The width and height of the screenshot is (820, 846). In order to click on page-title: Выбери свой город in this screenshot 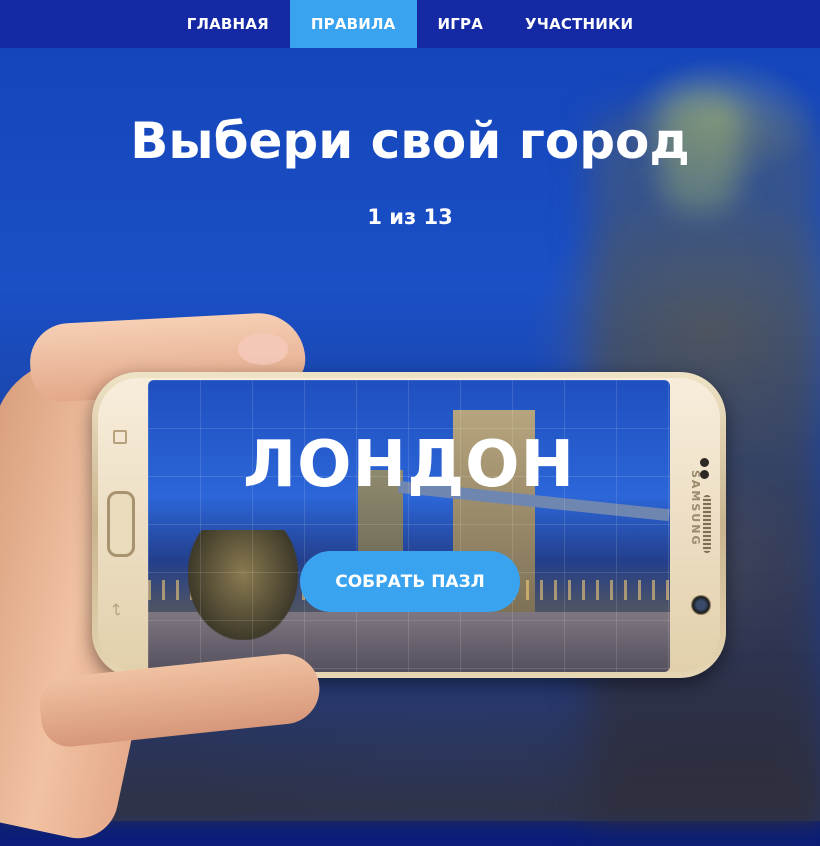, I will do `click(410, 141)`.